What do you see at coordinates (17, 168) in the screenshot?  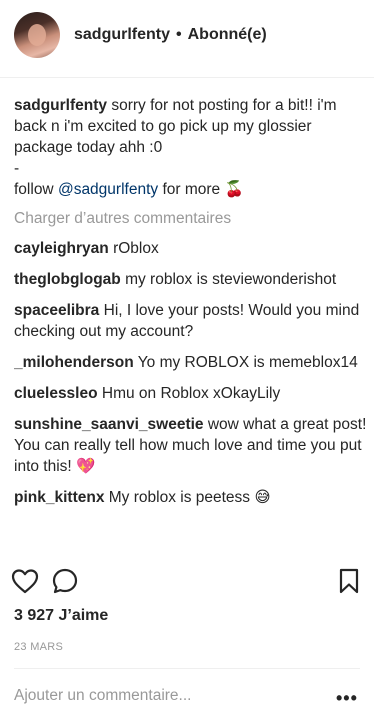 I see `caption-dash: -` at bounding box center [17, 168].